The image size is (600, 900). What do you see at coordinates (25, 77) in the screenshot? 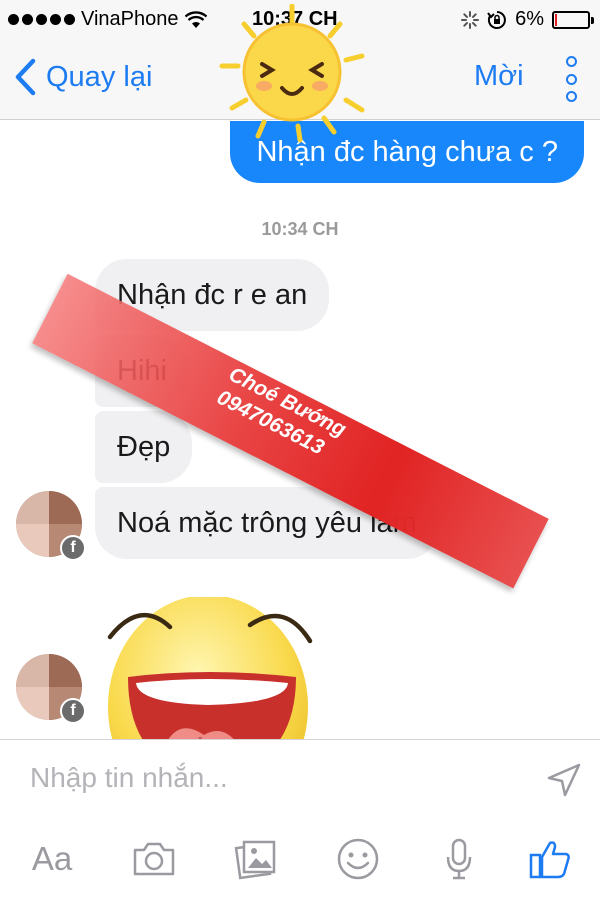
I see `chevron-left-icon` at bounding box center [25, 77].